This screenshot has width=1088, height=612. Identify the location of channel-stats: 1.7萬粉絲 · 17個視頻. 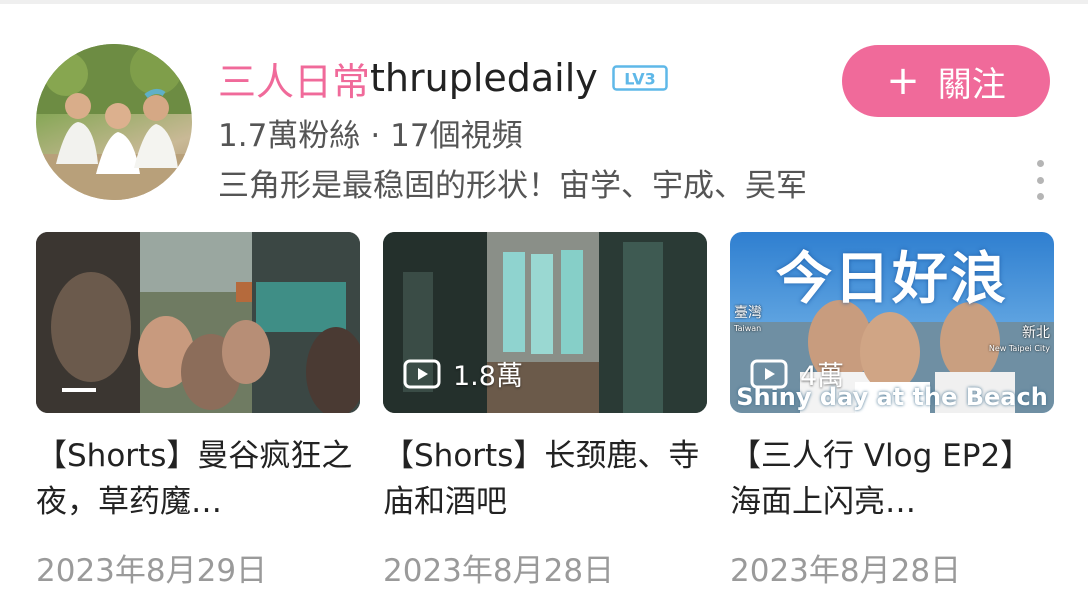
(370, 132).